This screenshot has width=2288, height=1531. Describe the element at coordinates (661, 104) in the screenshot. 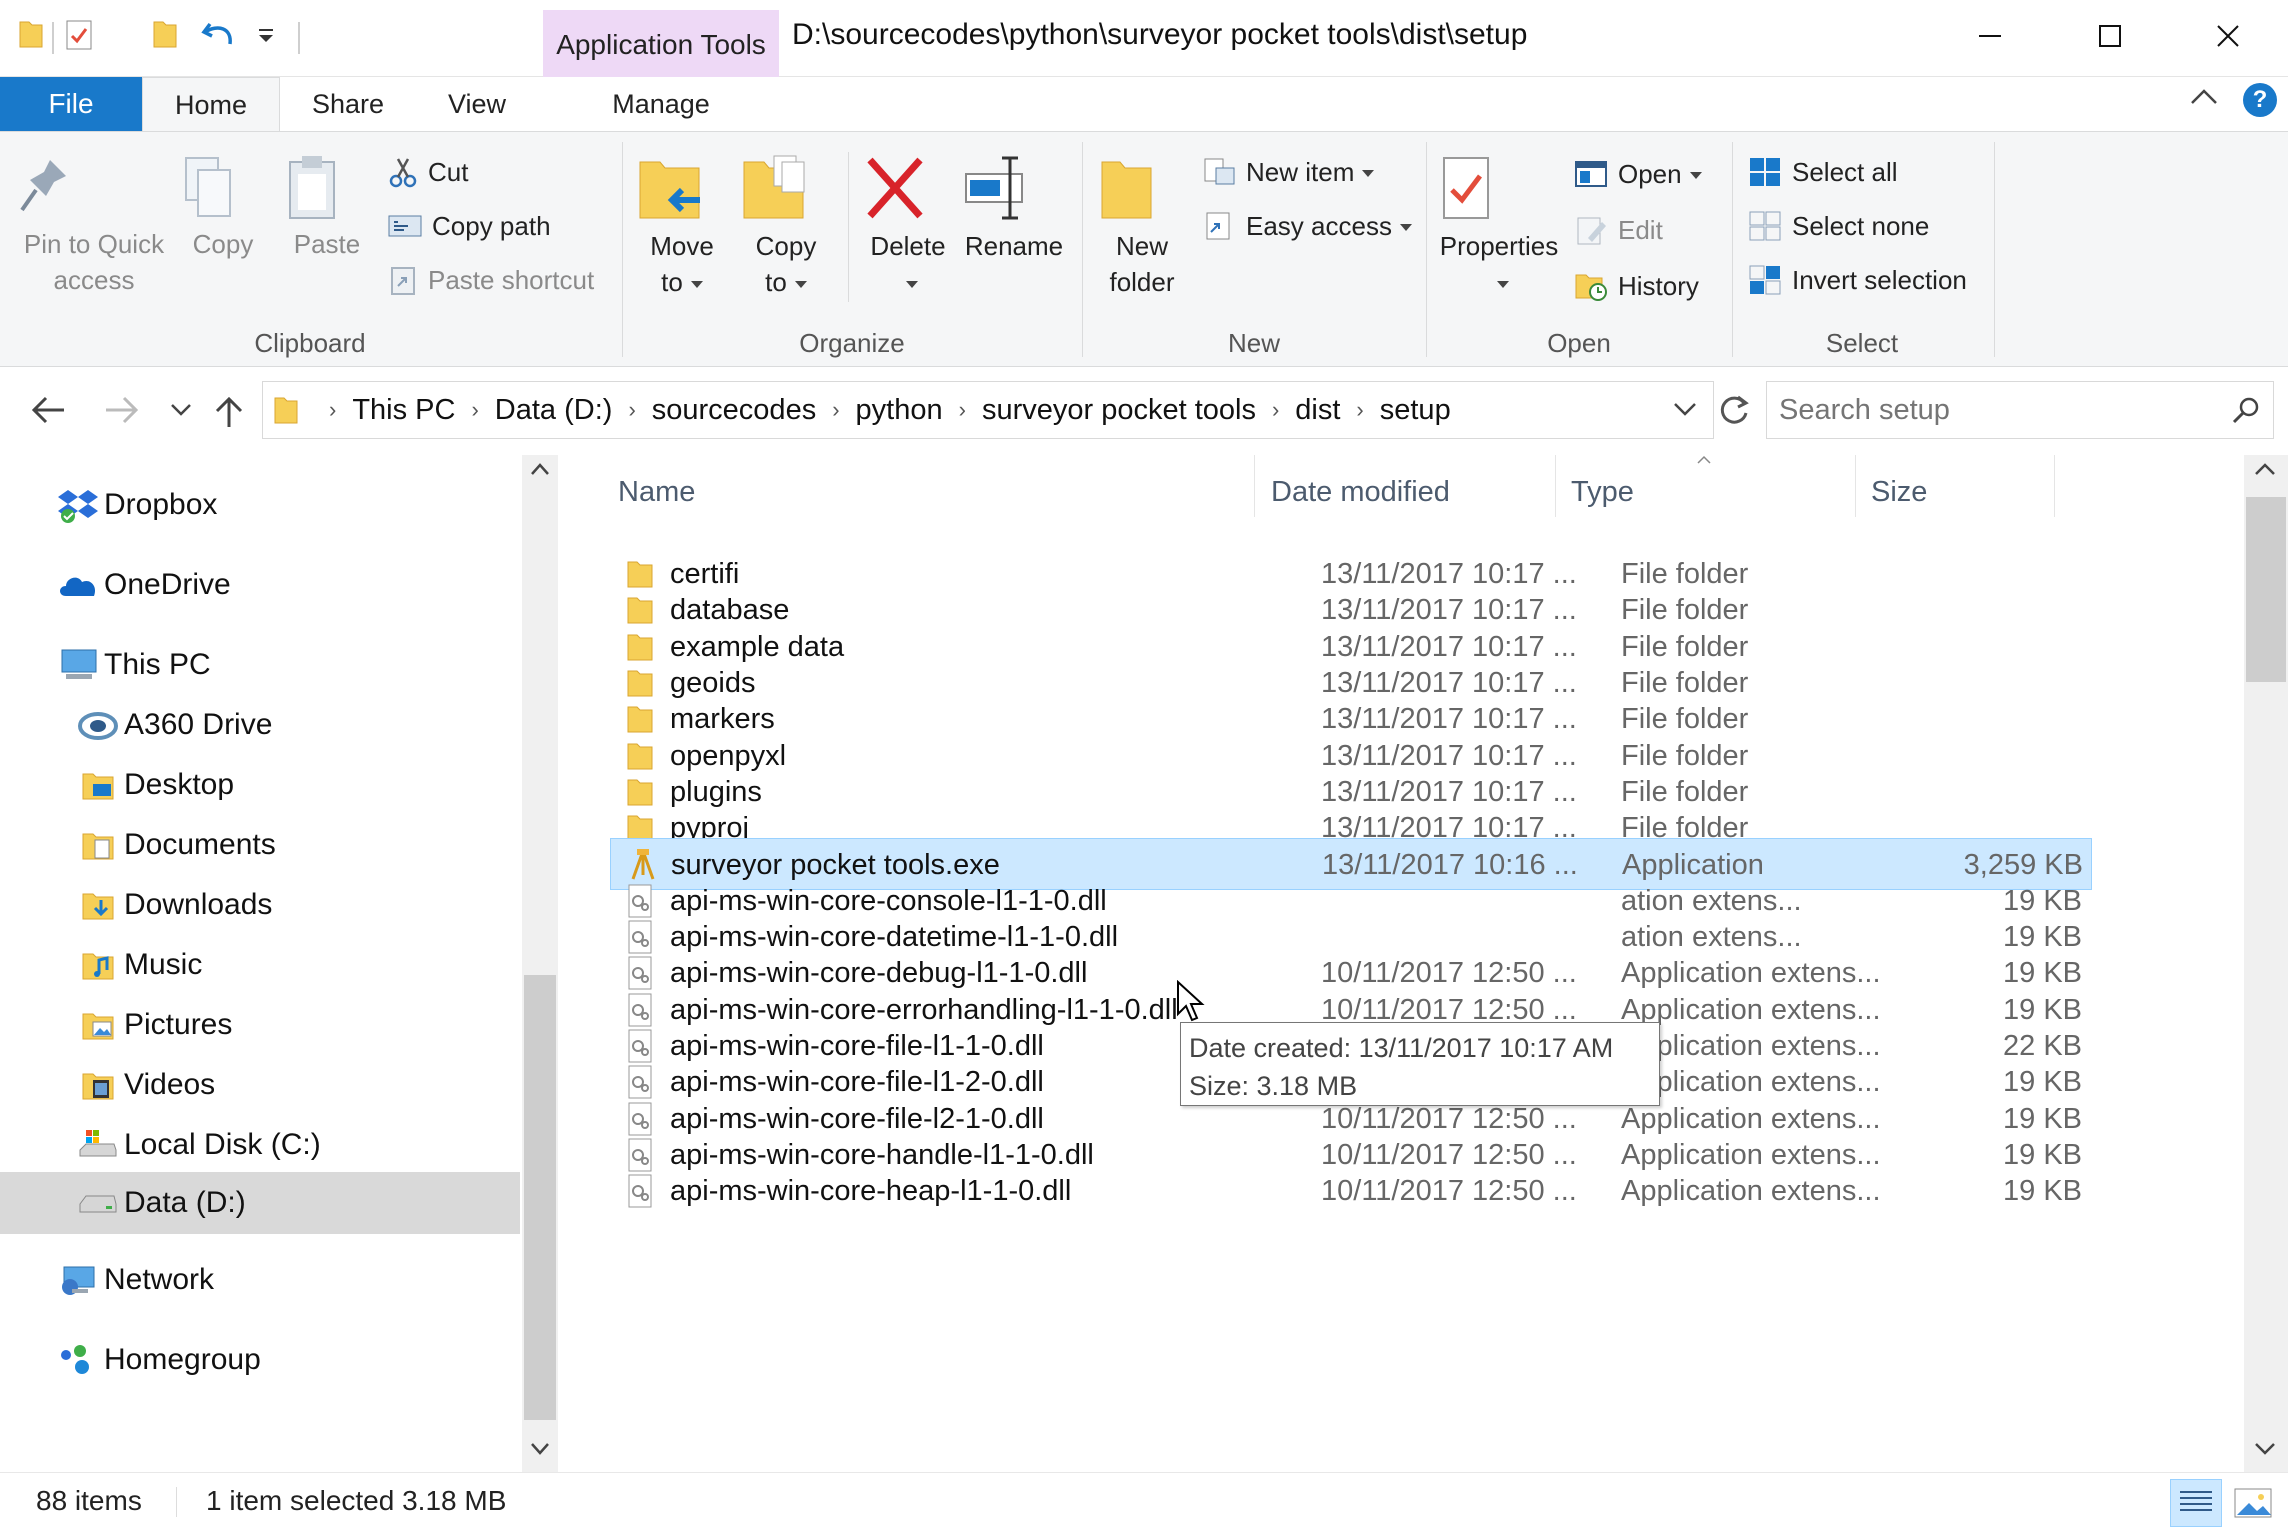

I see `tab-manage: Manage` at that location.